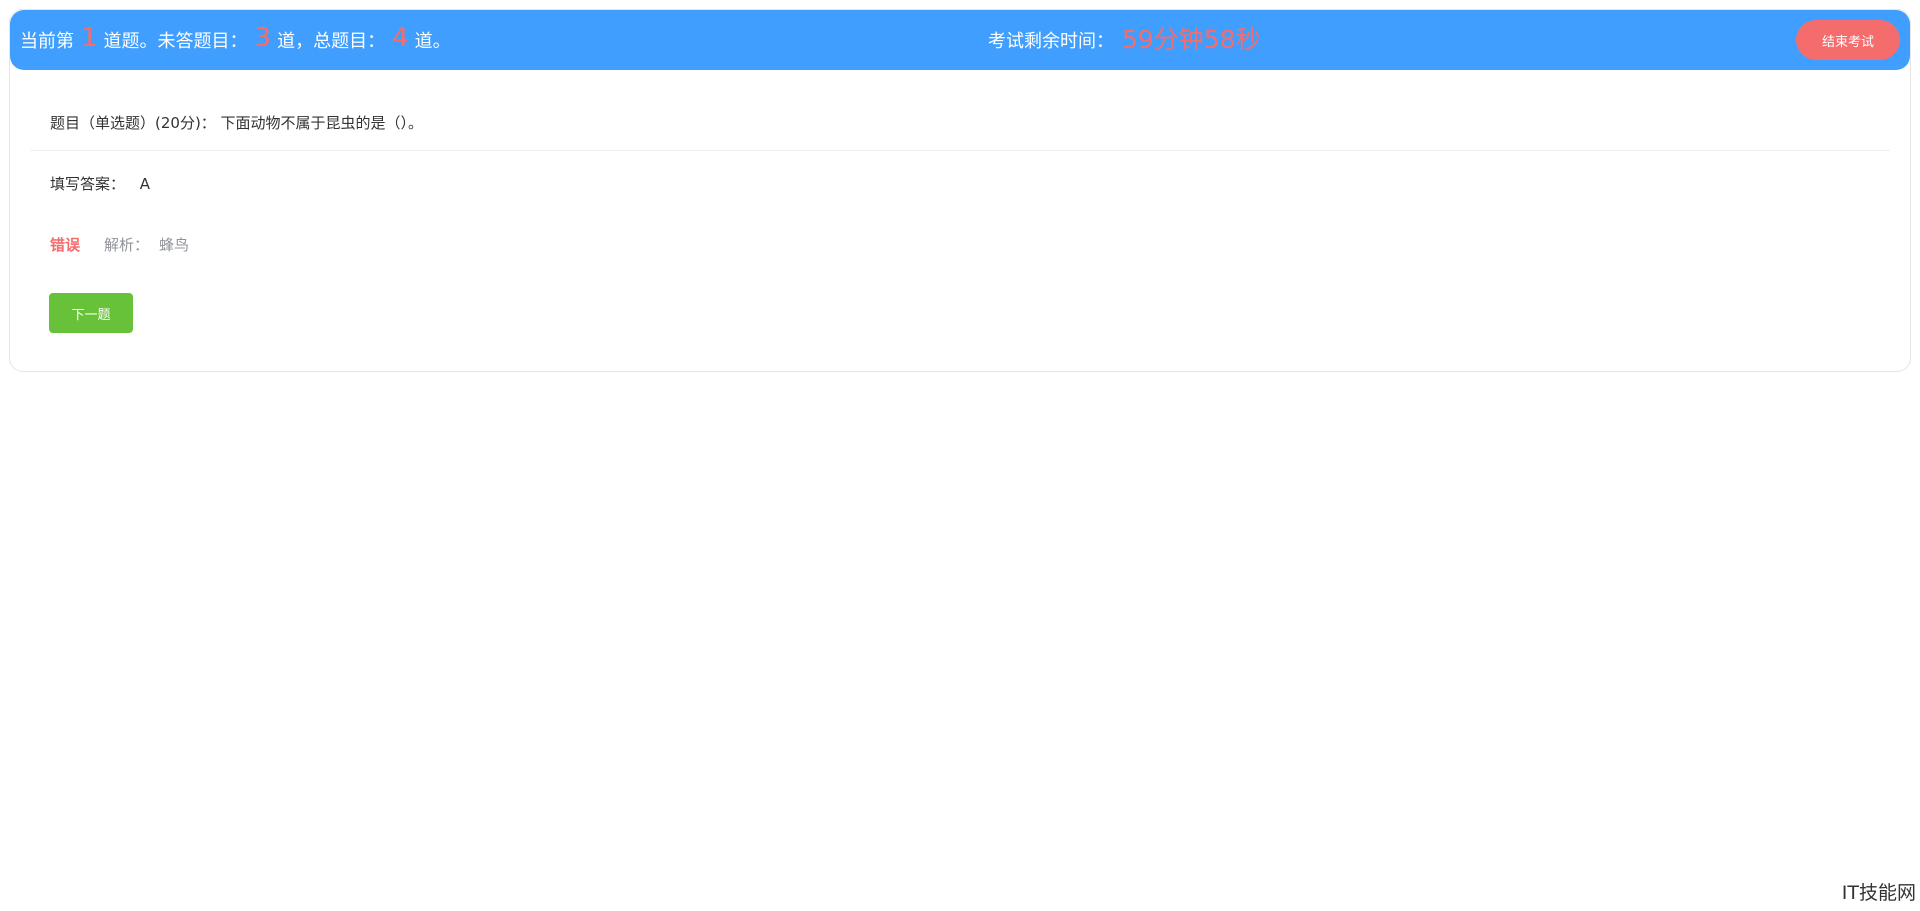 This screenshot has width=1920, height=911. I want to click on question-text: 题目（单选题）(20分)： 下面动物不属于昆虫的是（）。, so click(237, 123).